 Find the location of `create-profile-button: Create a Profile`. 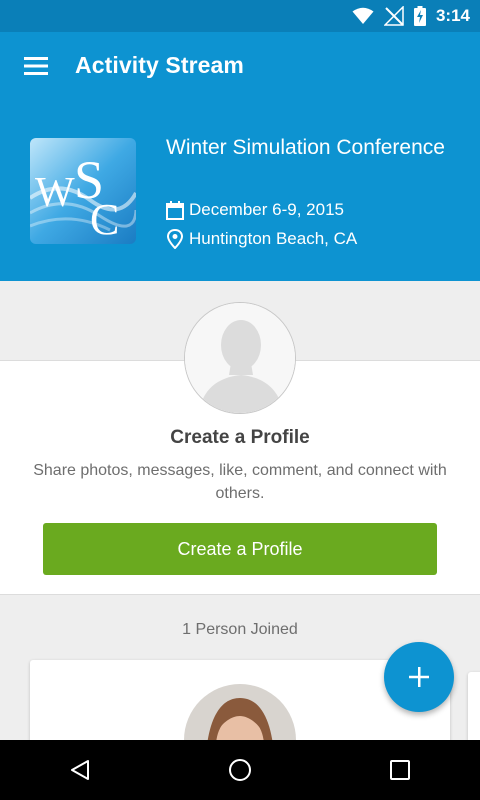

create-profile-button: Create a Profile is located at coordinates (240, 549).